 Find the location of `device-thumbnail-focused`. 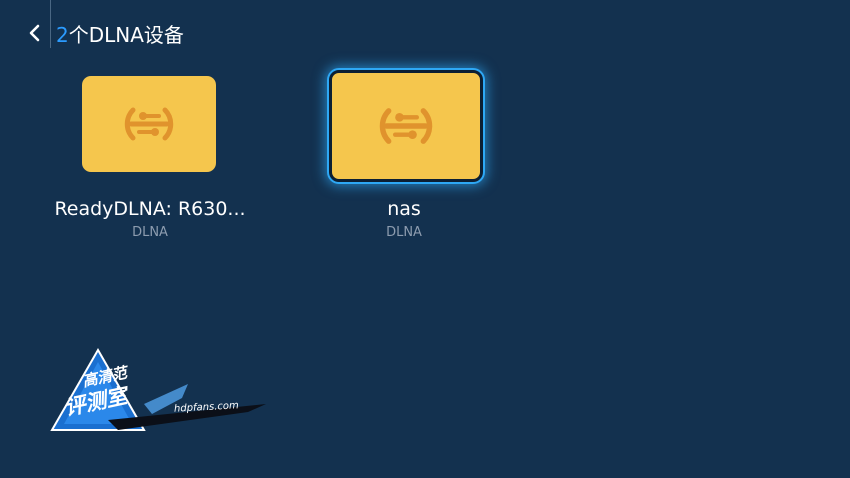

device-thumbnail-focused is located at coordinates (406, 126).